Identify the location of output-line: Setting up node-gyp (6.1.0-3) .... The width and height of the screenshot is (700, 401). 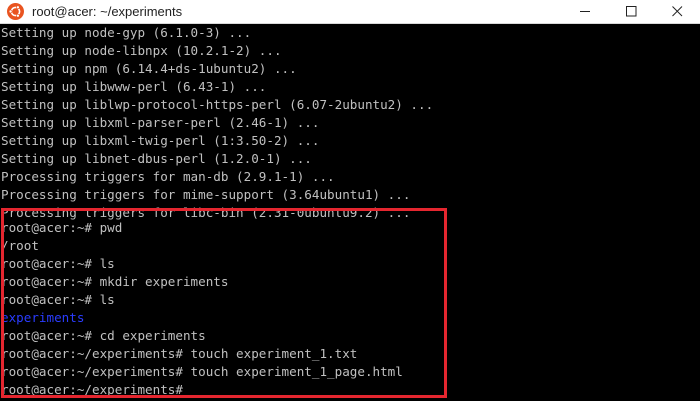
(126, 32).